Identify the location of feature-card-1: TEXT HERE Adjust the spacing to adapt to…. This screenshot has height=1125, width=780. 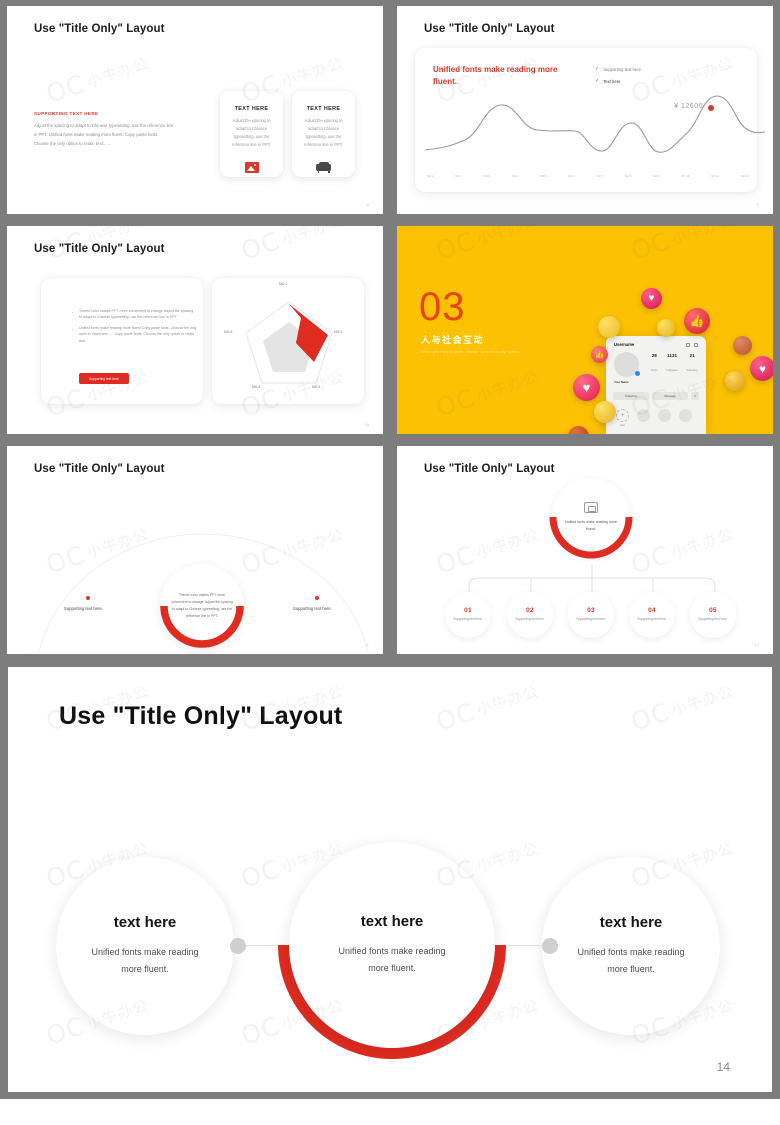
(251, 134).